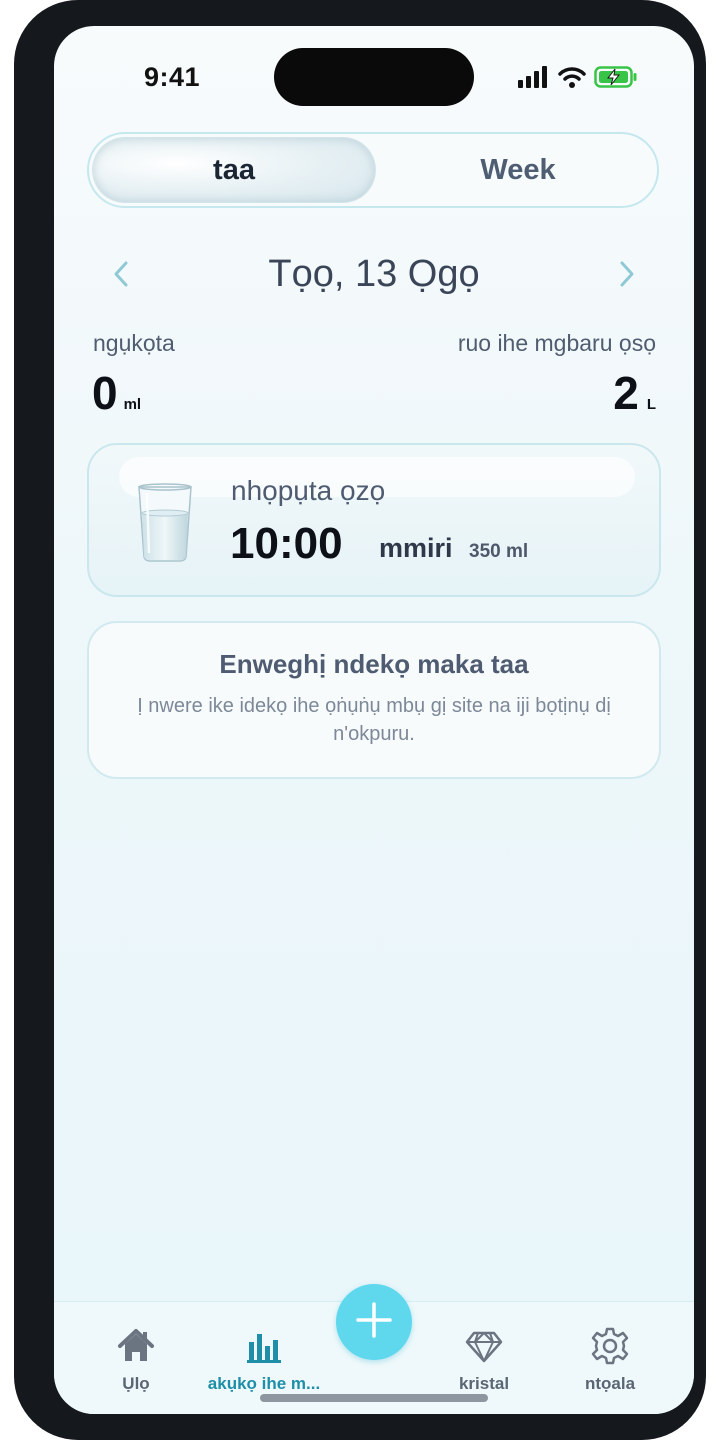  Describe the element at coordinates (374, 1398) in the screenshot. I see `home-indicator` at that location.